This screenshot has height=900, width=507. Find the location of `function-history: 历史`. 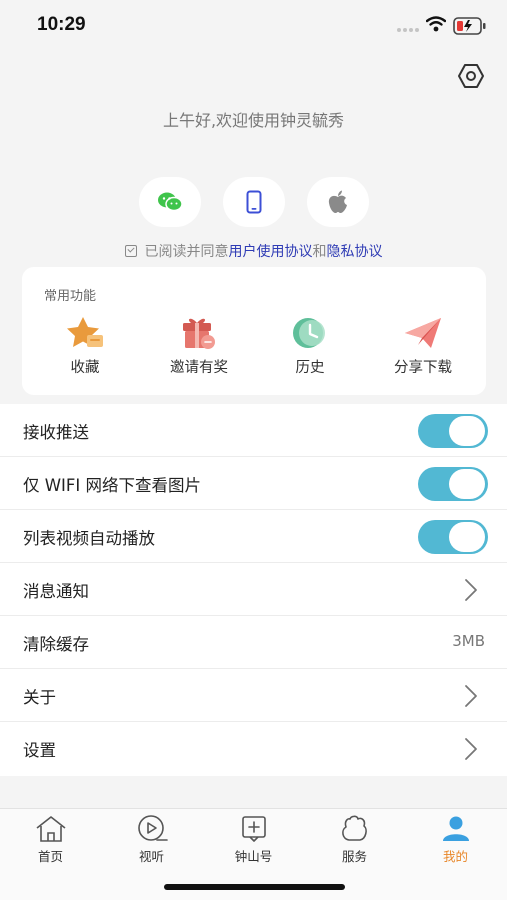

function-history: 历史 is located at coordinates (310, 346).